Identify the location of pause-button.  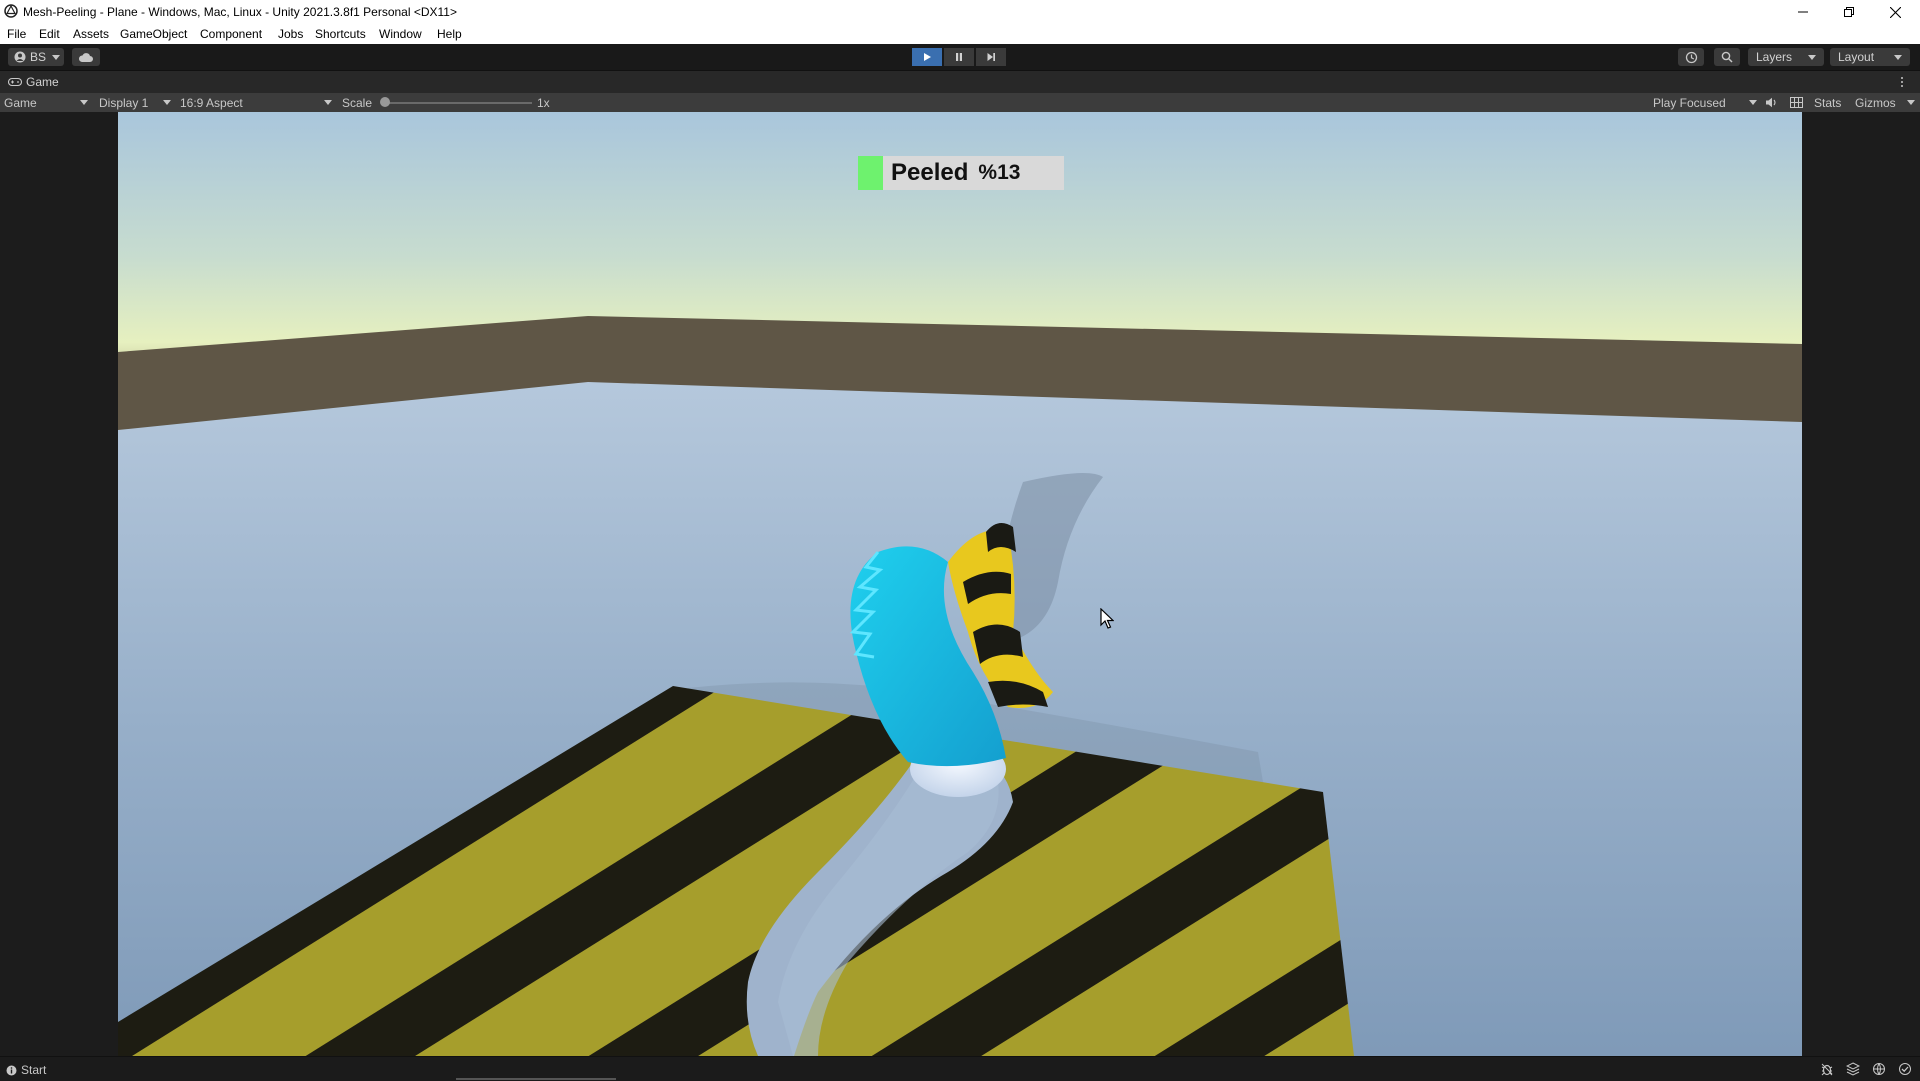
(959, 57).